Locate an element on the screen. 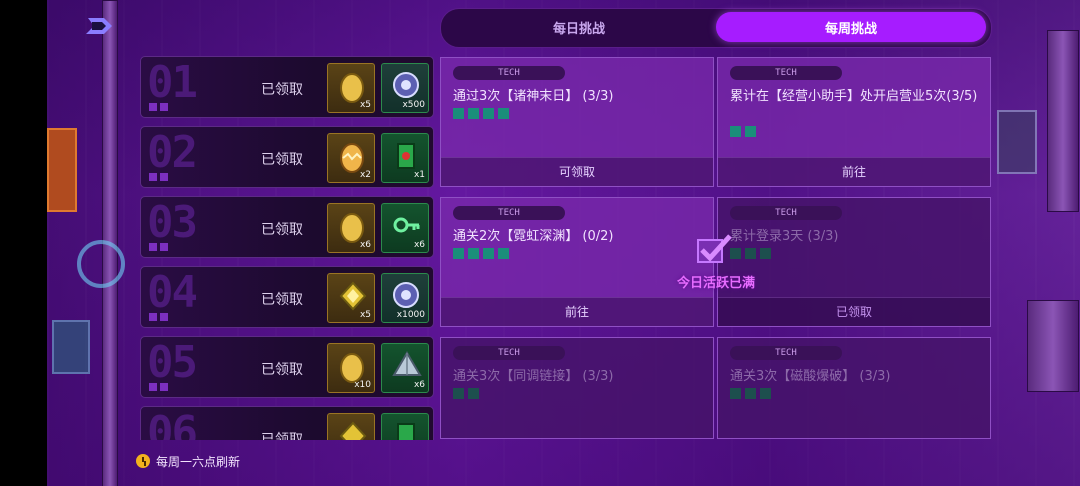  task-card-claimed: TECH 累计登录3天 (3/3) 已领取 is located at coordinates (854, 262).